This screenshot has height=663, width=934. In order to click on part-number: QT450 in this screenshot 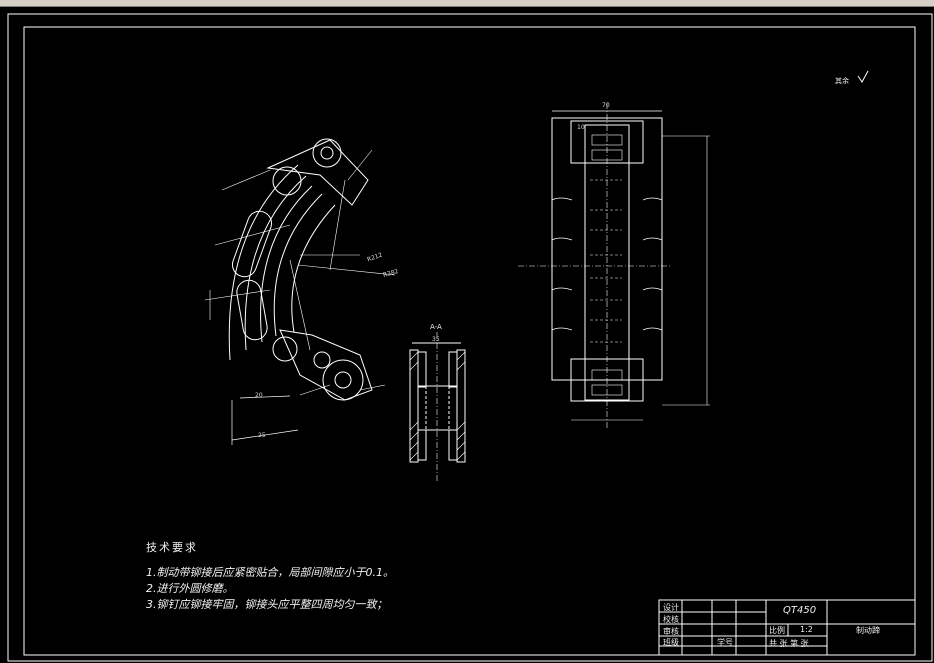, I will do `click(800, 610)`.